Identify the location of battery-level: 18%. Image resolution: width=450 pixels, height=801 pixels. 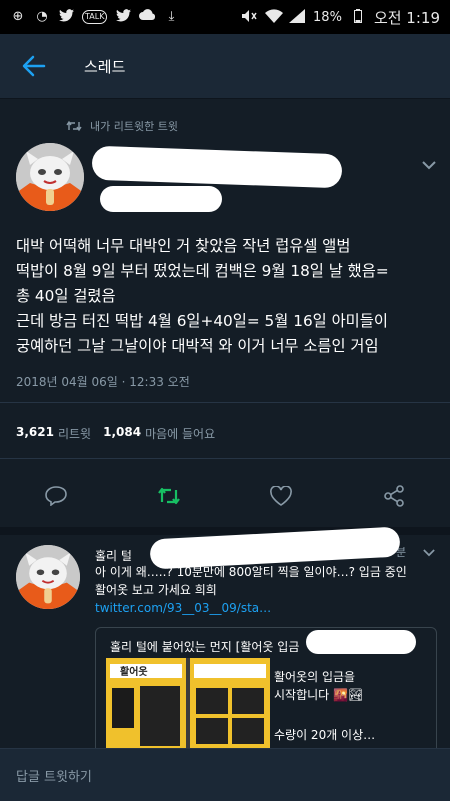
(327, 17).